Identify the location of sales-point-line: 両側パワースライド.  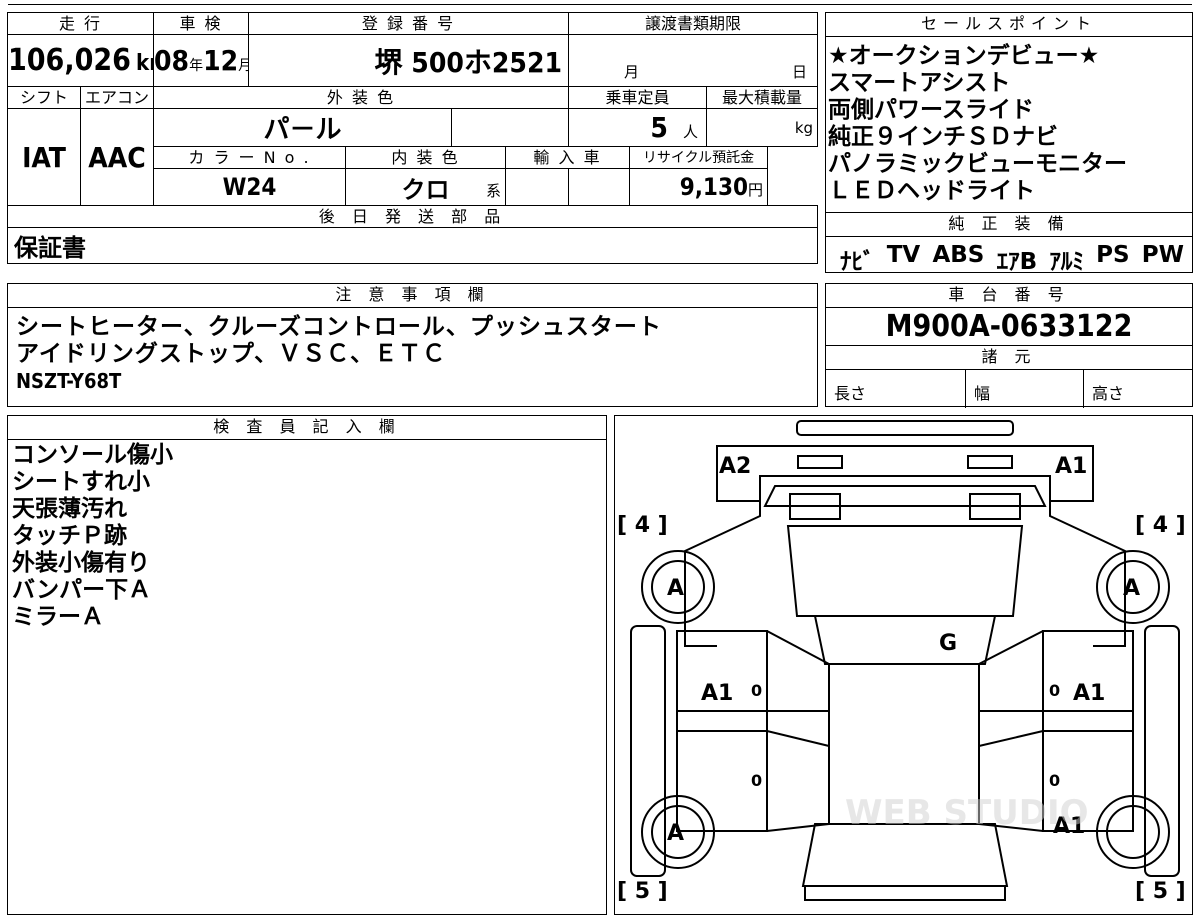
(931, 110).